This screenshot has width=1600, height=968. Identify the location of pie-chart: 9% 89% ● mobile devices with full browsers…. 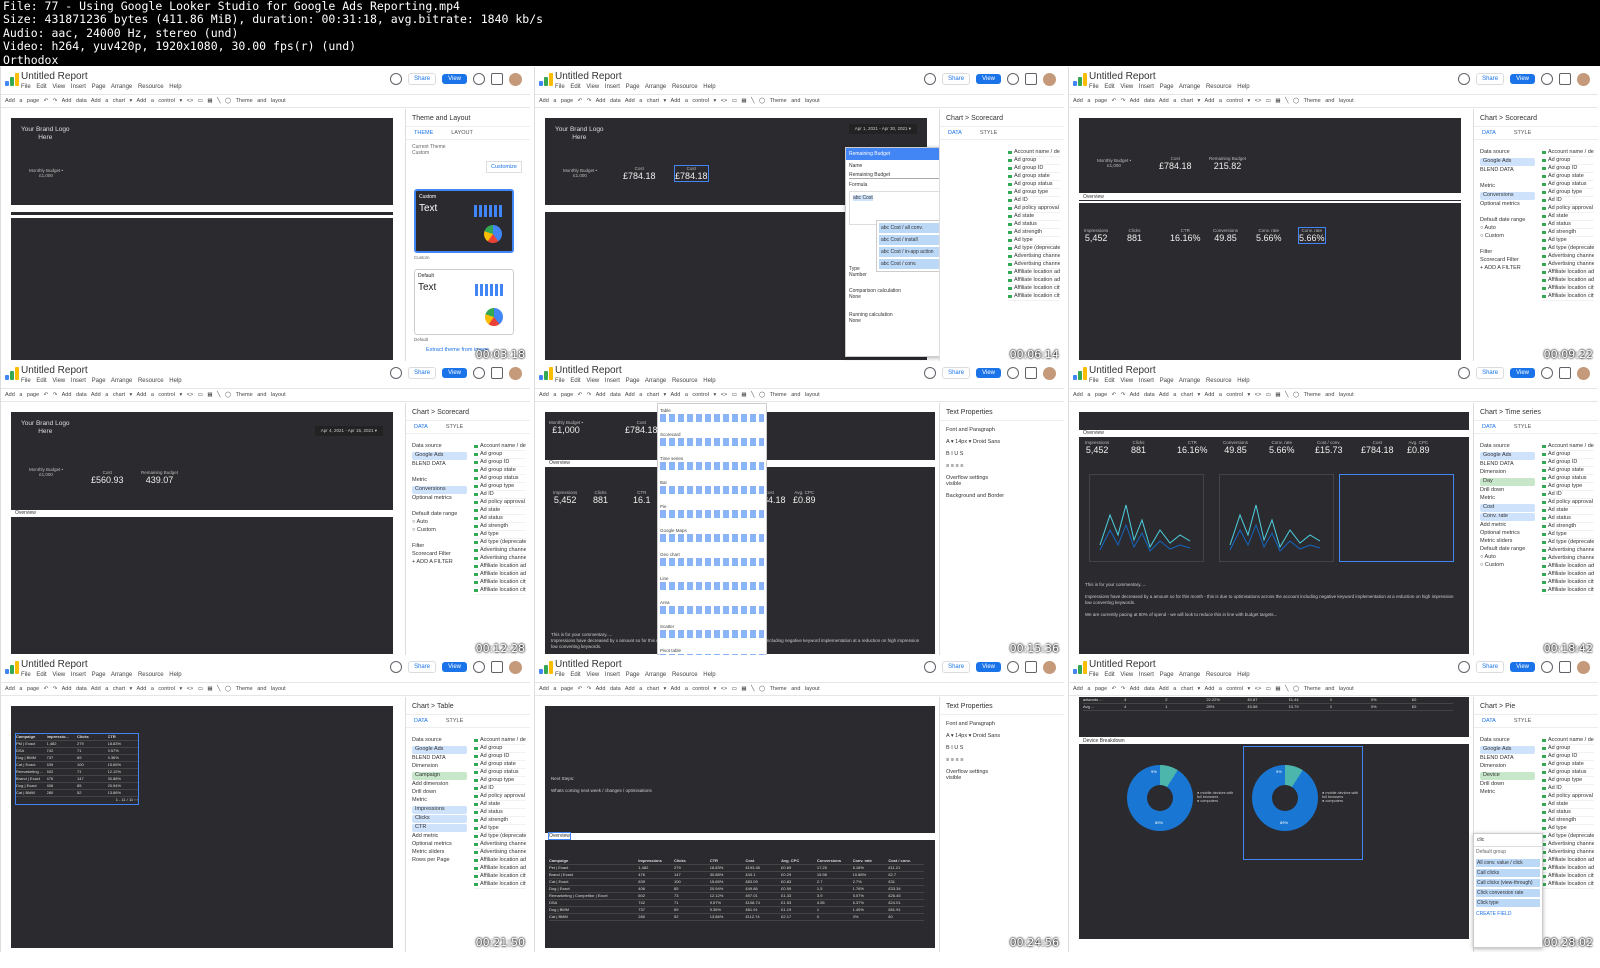
(1303, 803).